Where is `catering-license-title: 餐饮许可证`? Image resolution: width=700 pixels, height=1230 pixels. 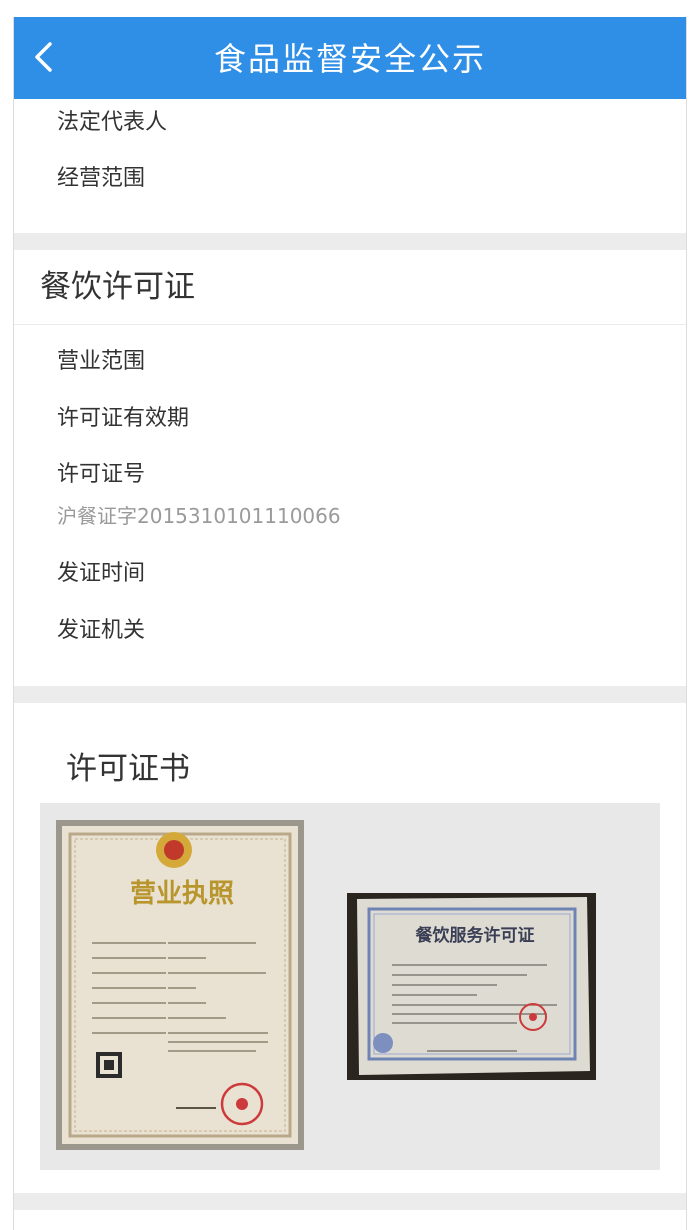
catering-license-title: 餐饮许可证 is located at coordinates (117, 287).